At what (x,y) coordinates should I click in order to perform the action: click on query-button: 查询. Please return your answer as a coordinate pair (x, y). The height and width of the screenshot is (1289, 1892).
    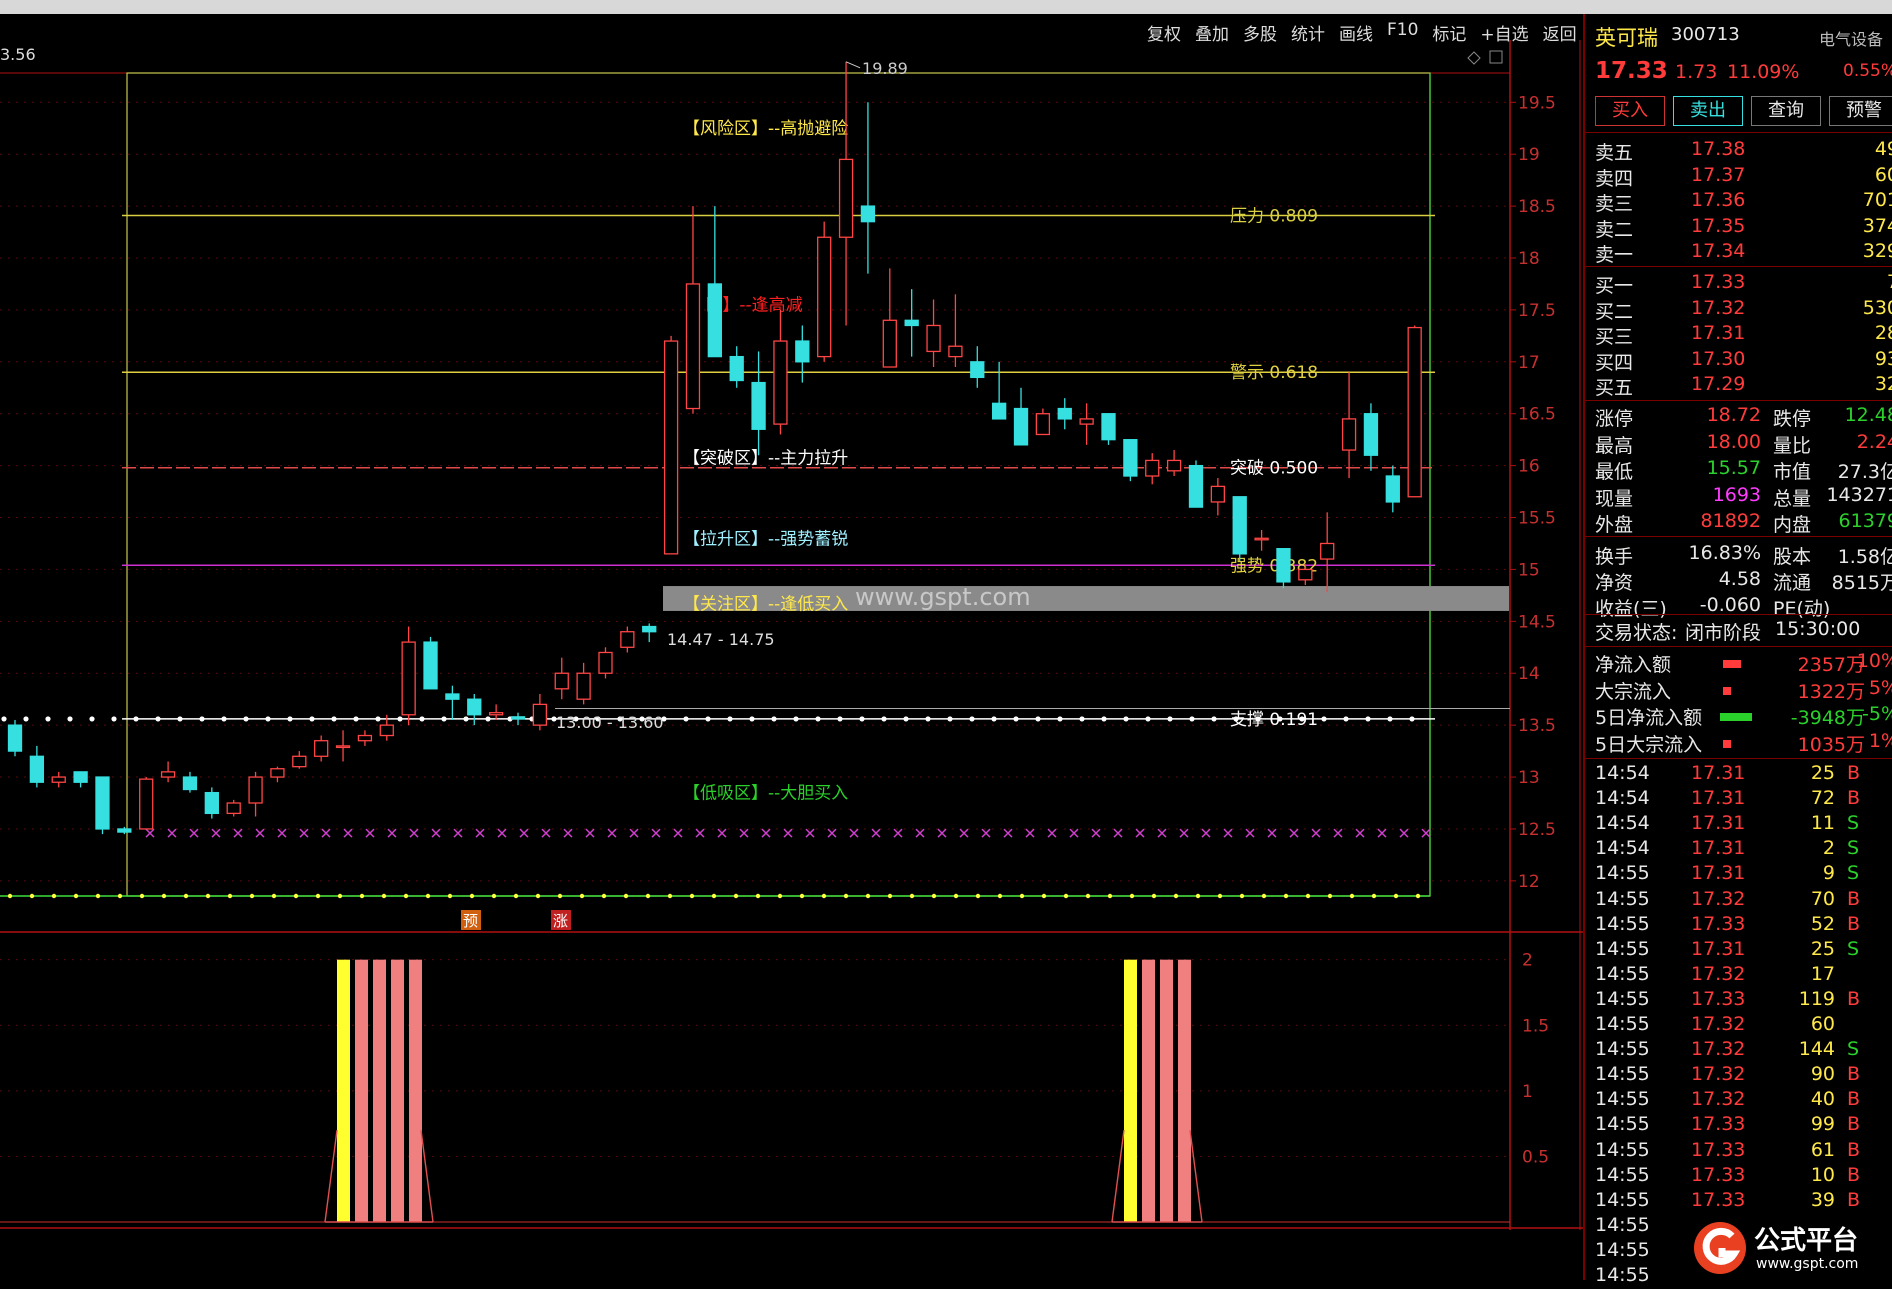
    Looking at the image, I should click on (1786, 111).